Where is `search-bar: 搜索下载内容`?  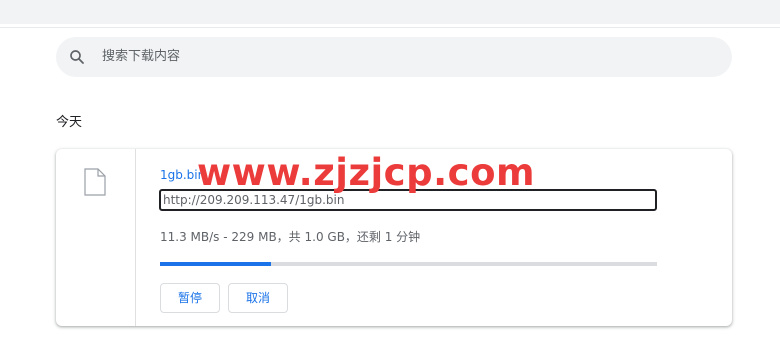
search-bar: 搜索下载内容 is located at coordinates (394, 57).